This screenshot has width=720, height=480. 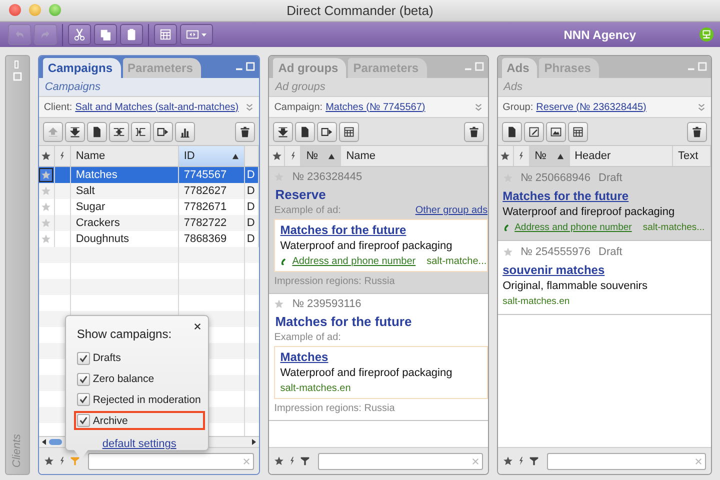 I want to click on scroll-thumb, so click(x=55, y=442).